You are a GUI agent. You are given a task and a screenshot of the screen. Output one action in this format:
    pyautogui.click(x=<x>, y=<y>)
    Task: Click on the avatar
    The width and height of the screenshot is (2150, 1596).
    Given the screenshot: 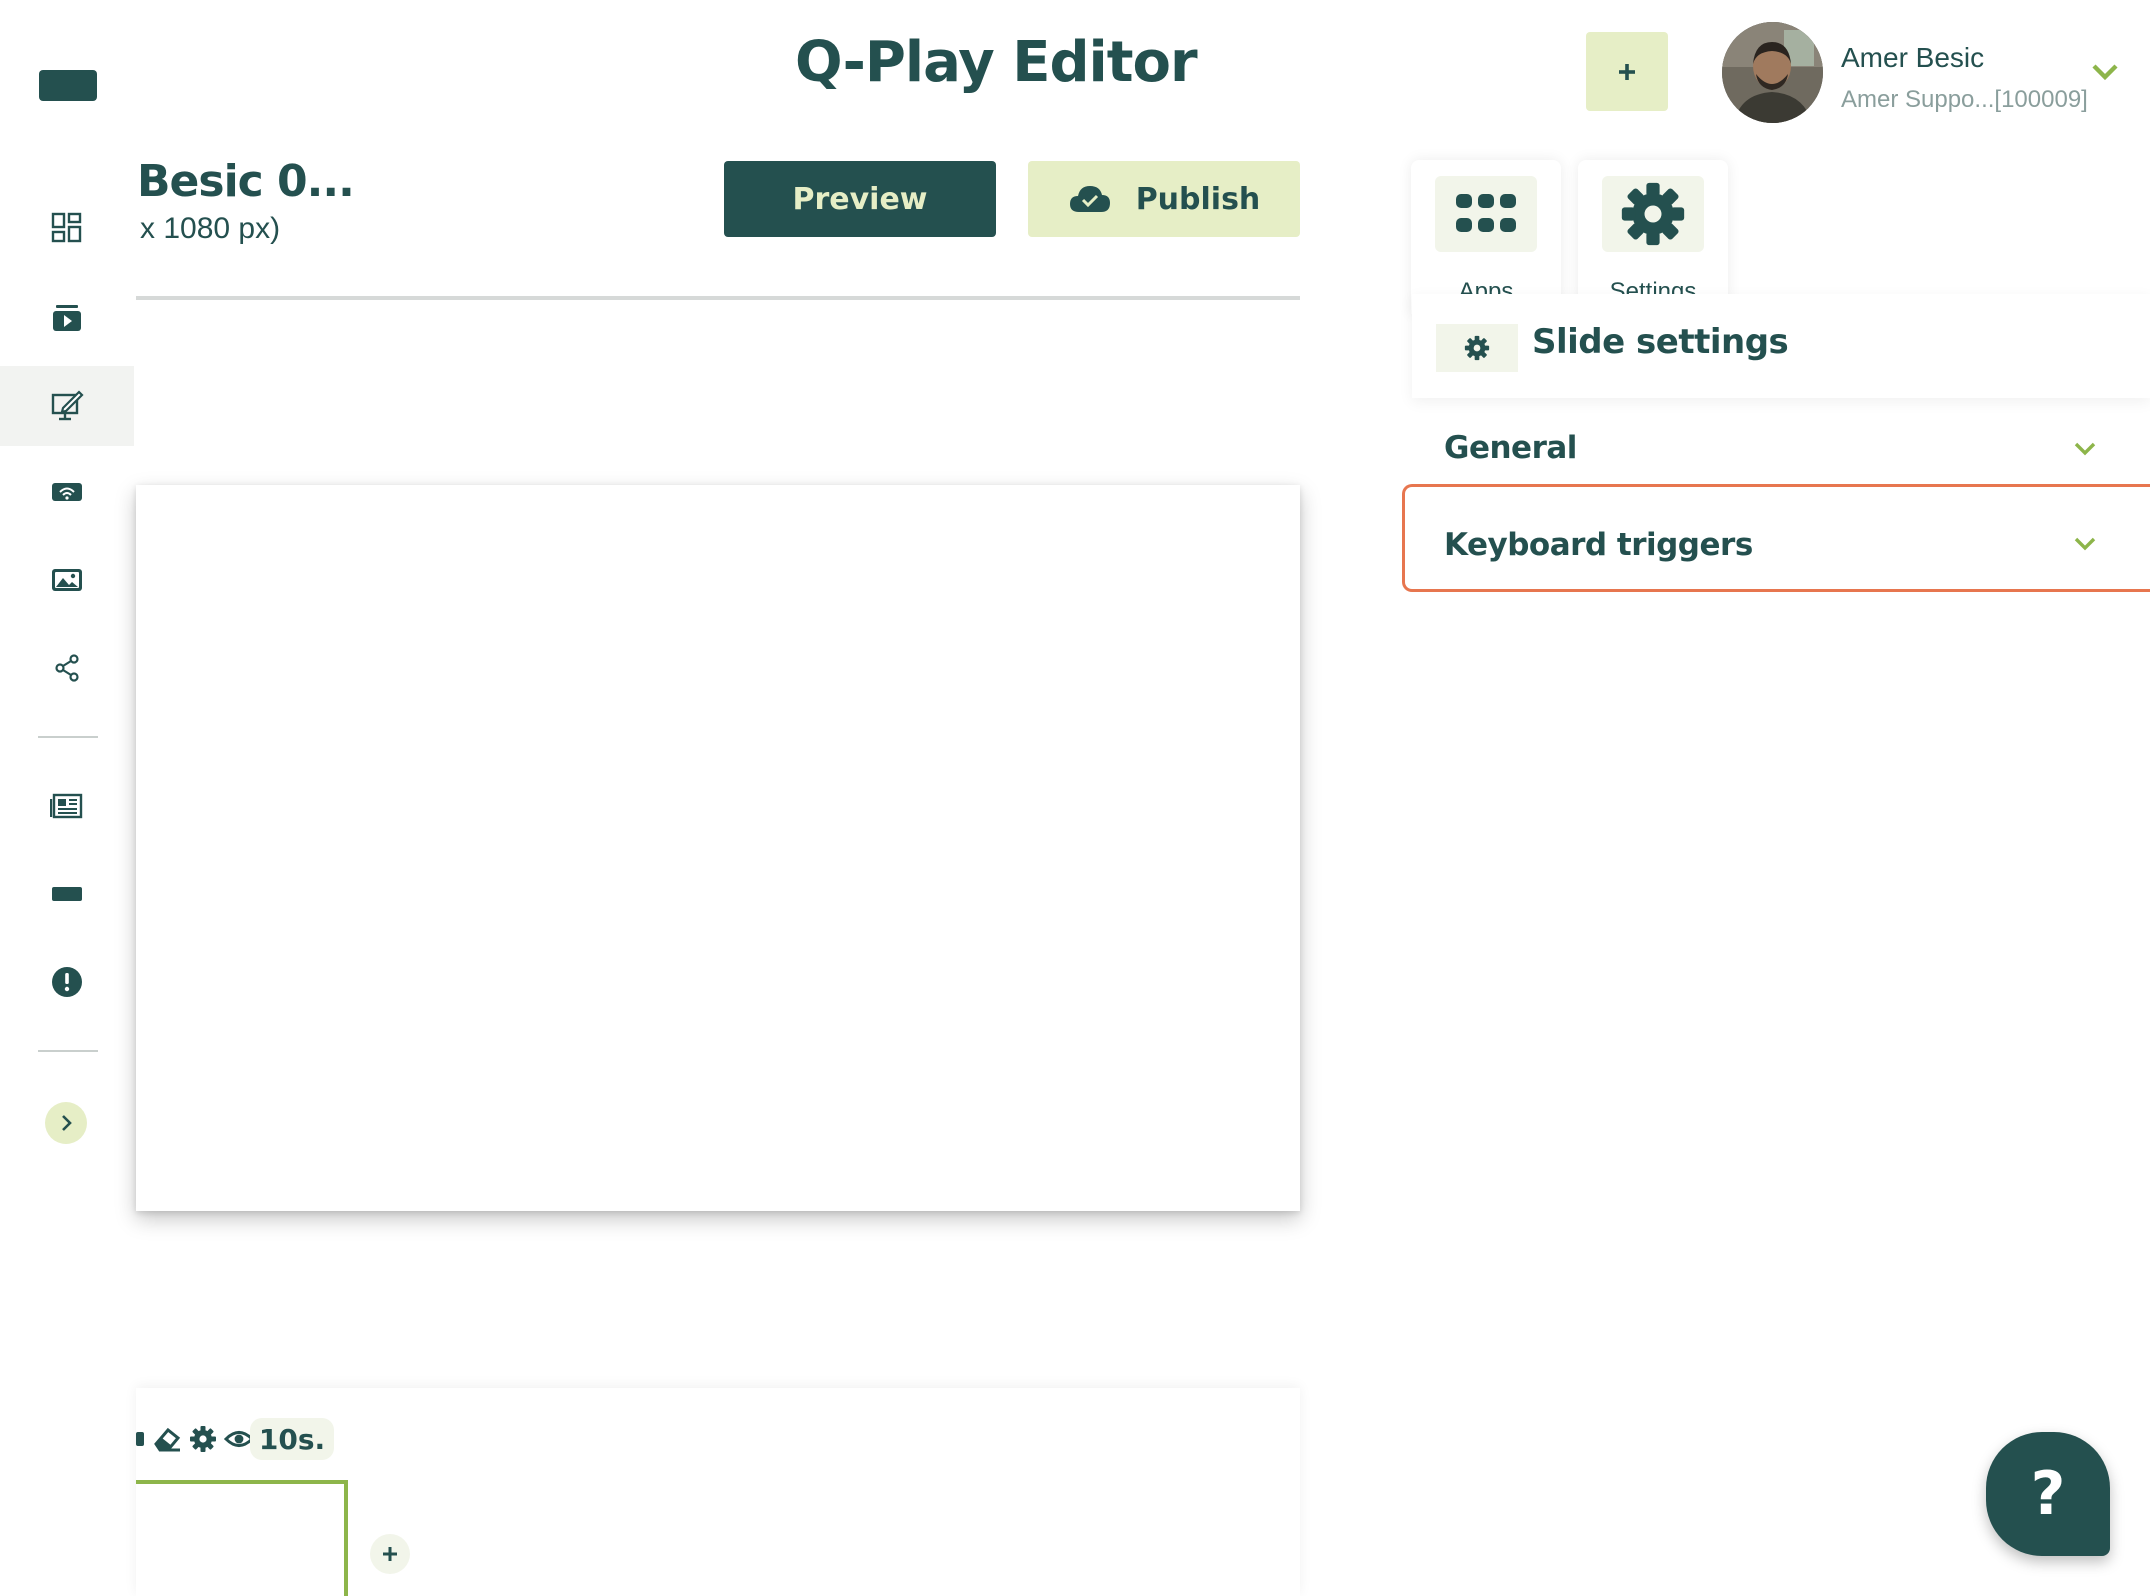 What is the action you would take?
    pyautogui.click(x=1772, y=72)
    